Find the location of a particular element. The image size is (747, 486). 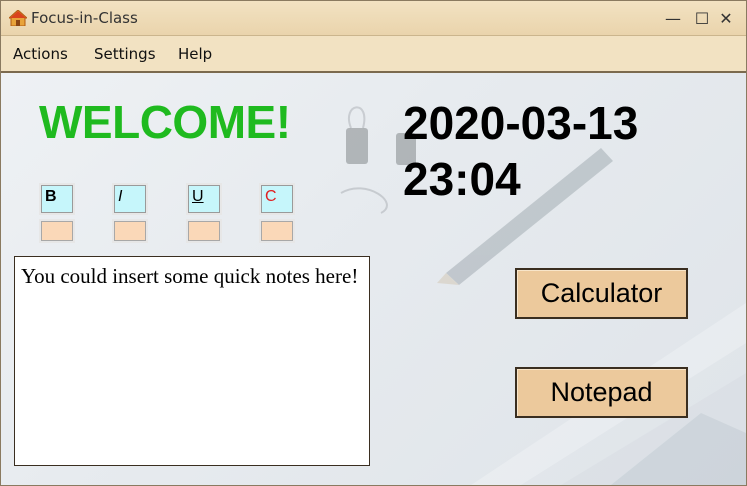

color-button: C is located at coordinates (277, 199).